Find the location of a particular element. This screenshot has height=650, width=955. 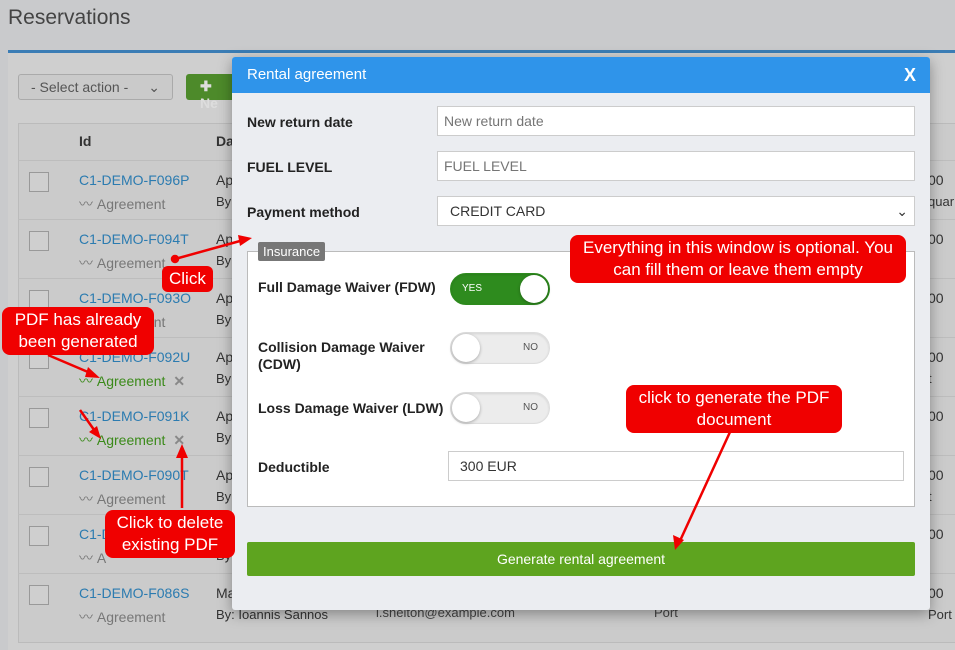

callout-click: Click is located at coordinates (187, 279).